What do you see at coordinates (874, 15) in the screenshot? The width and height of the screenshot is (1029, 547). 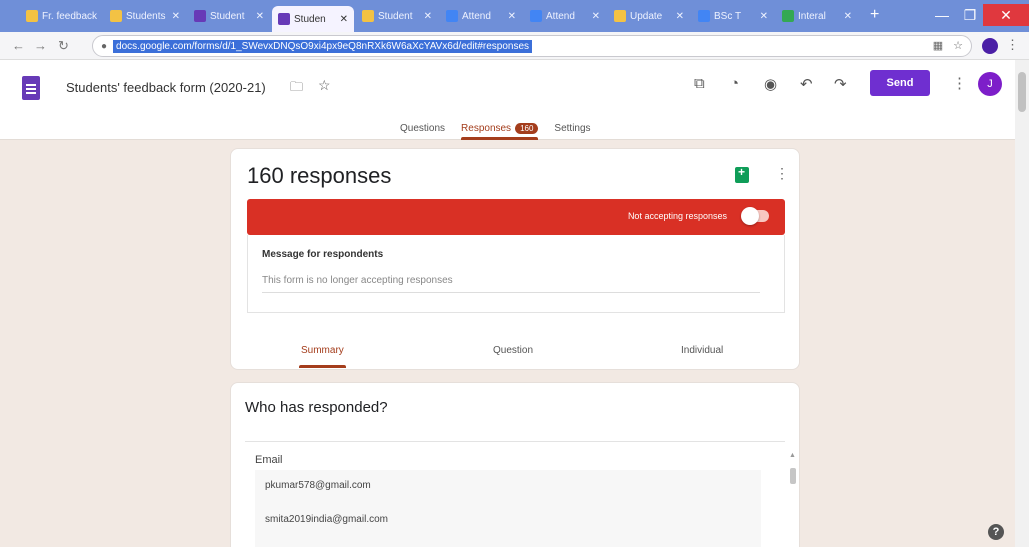 I see `new-tab-button: +` at bounding box center [874, 15].